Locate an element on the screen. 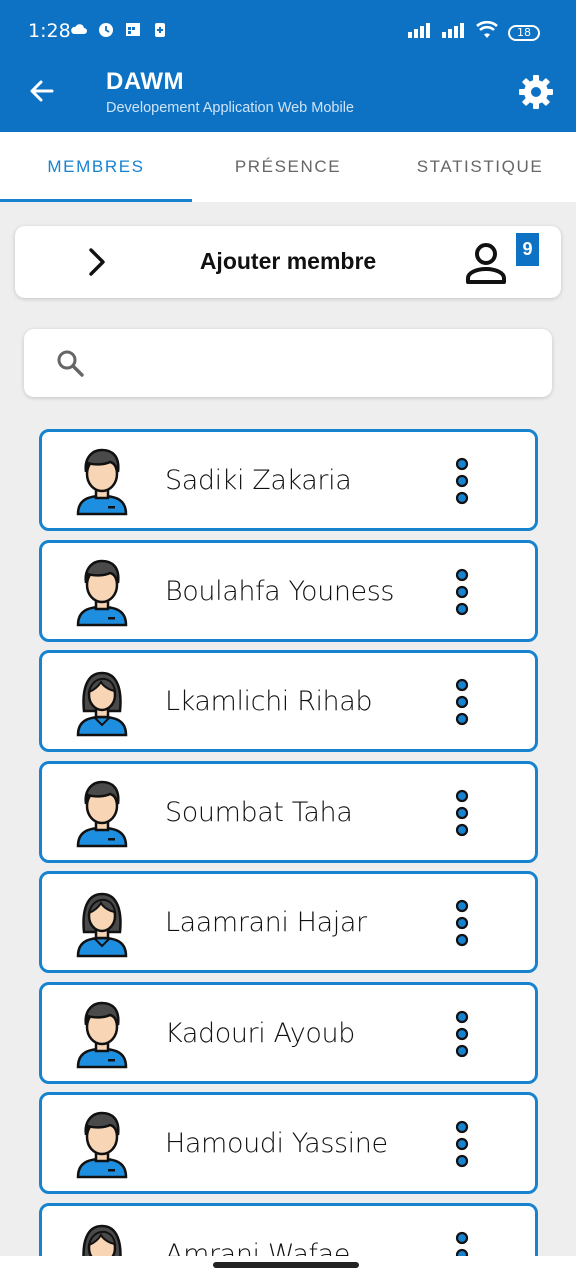  member-name: Hamoudi Yassine is located at coordinates (276, 1143).